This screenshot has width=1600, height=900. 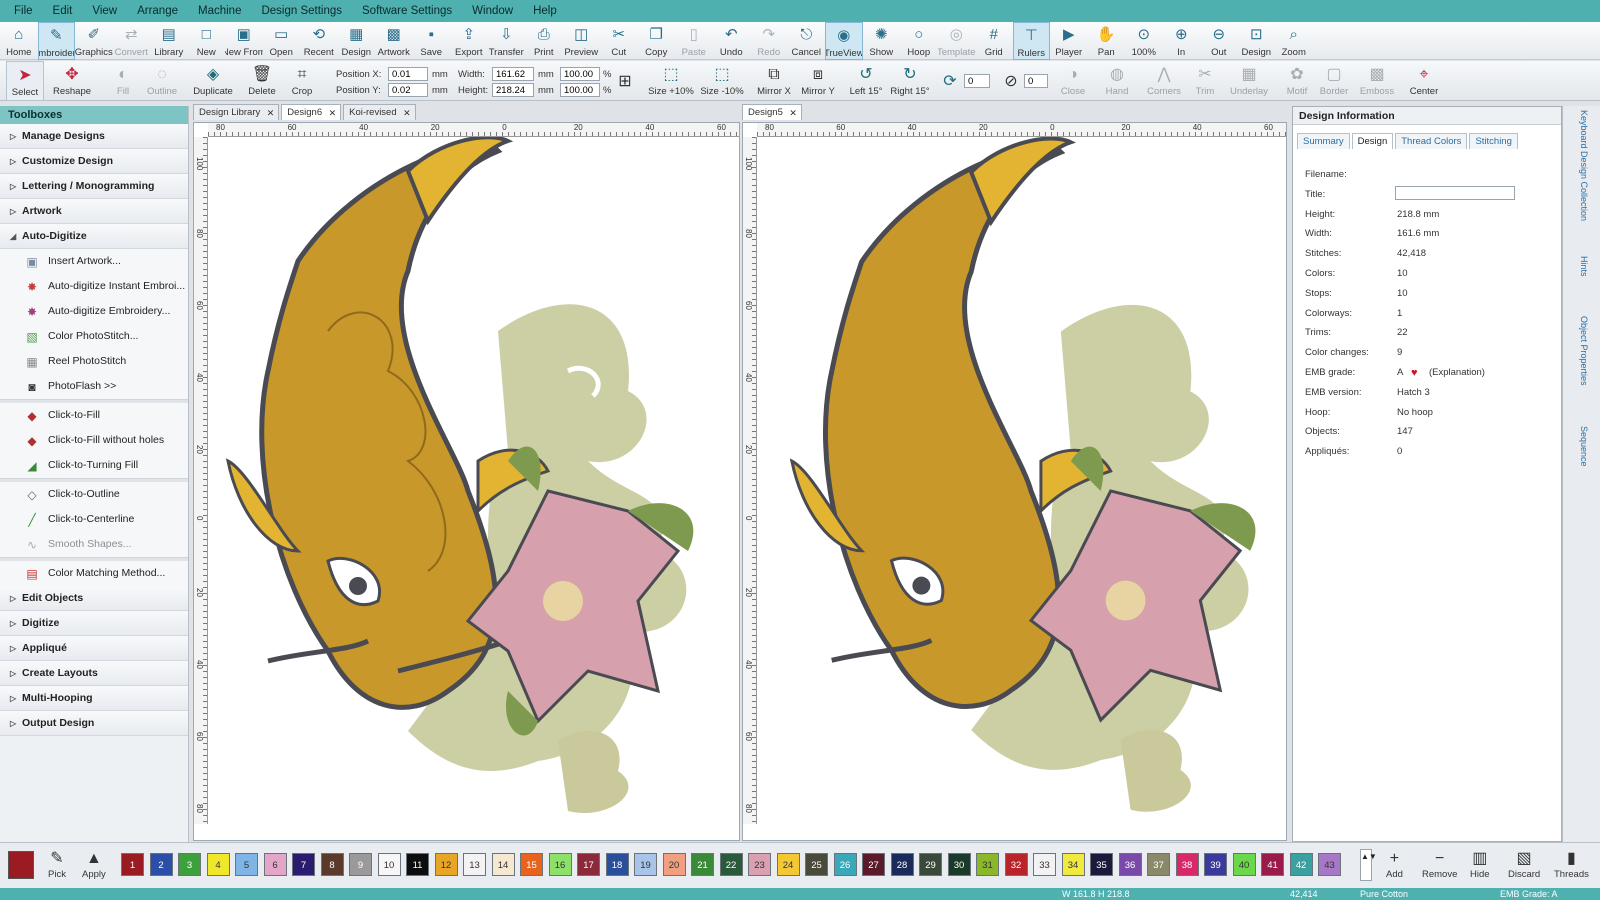 What do you see at coordinates (1334, 81) in the screenshot?
I see `border-button: ▢ Border` at bounding box center [1334, 81].